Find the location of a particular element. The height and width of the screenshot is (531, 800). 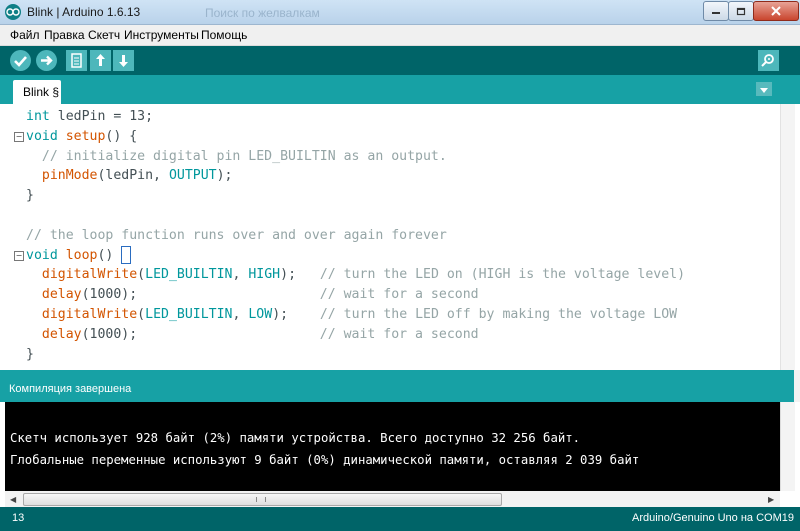

code-token: pinMode is located at coordinates (69, 176).